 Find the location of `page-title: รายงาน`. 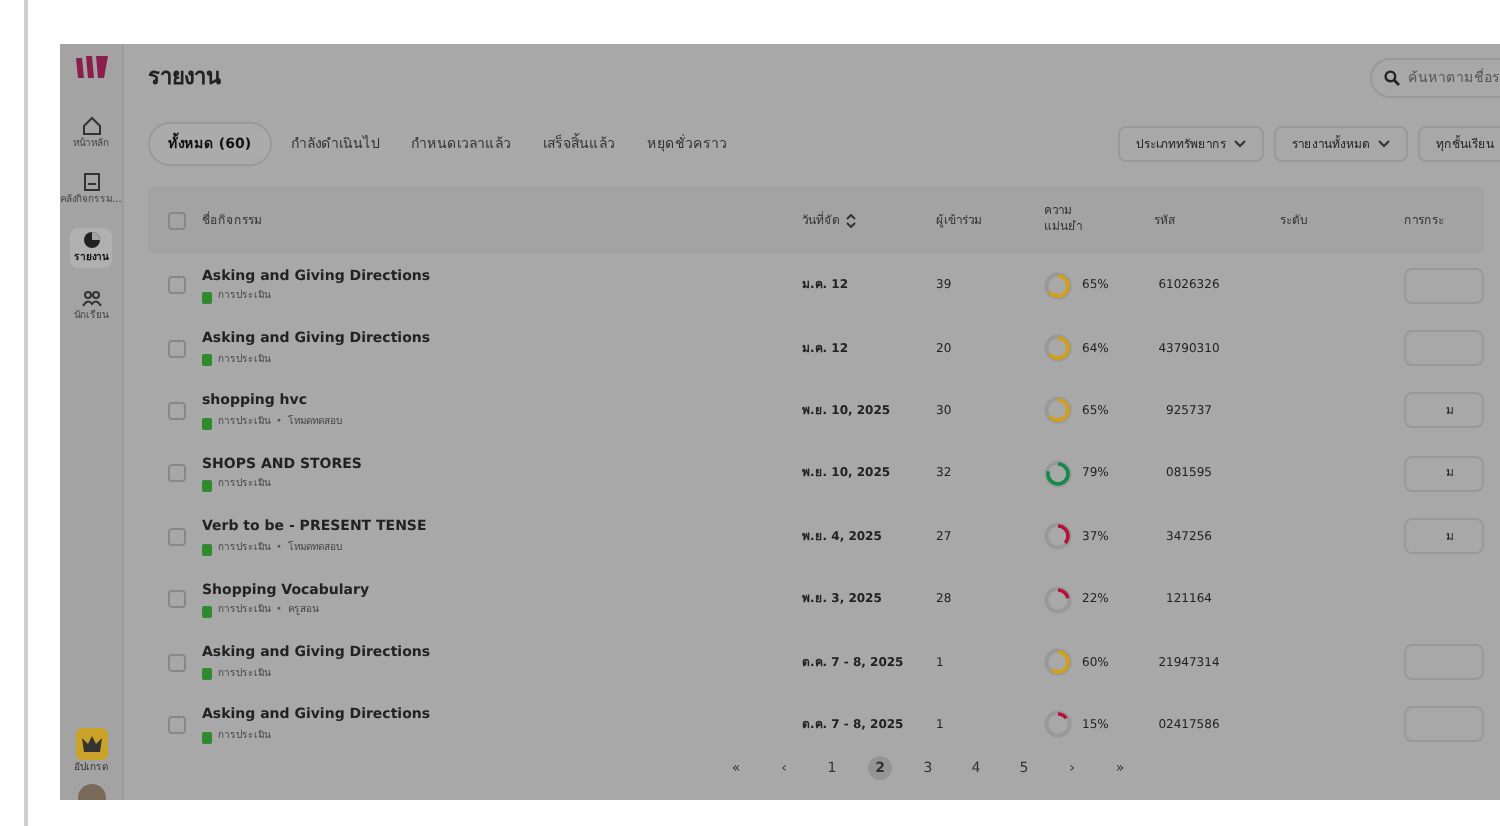

page-title: รายงาน is located at coordinates (185, 77).